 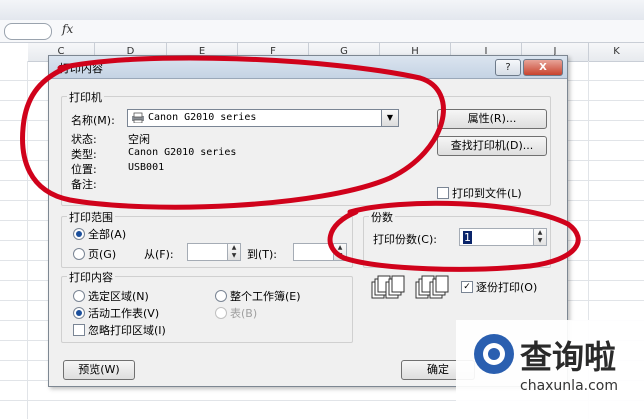 What do you see at coordinates (568, 357) in the screenshot?
I see `watermark-name: 查询啦` at bounding box center [568, 357].